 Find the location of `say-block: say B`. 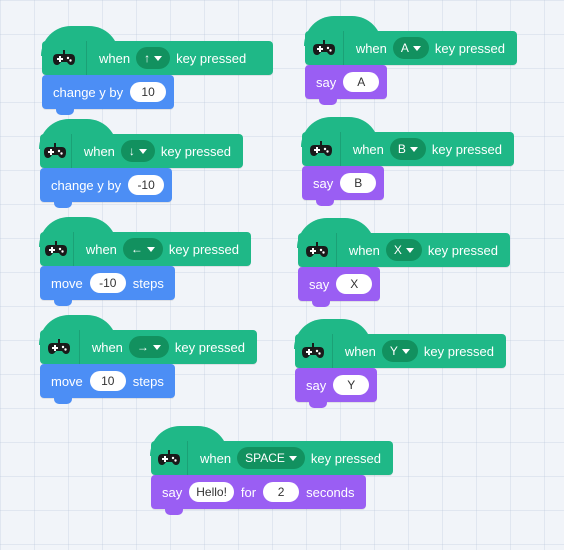

say-block: say B is located at coordinates (343, 186).